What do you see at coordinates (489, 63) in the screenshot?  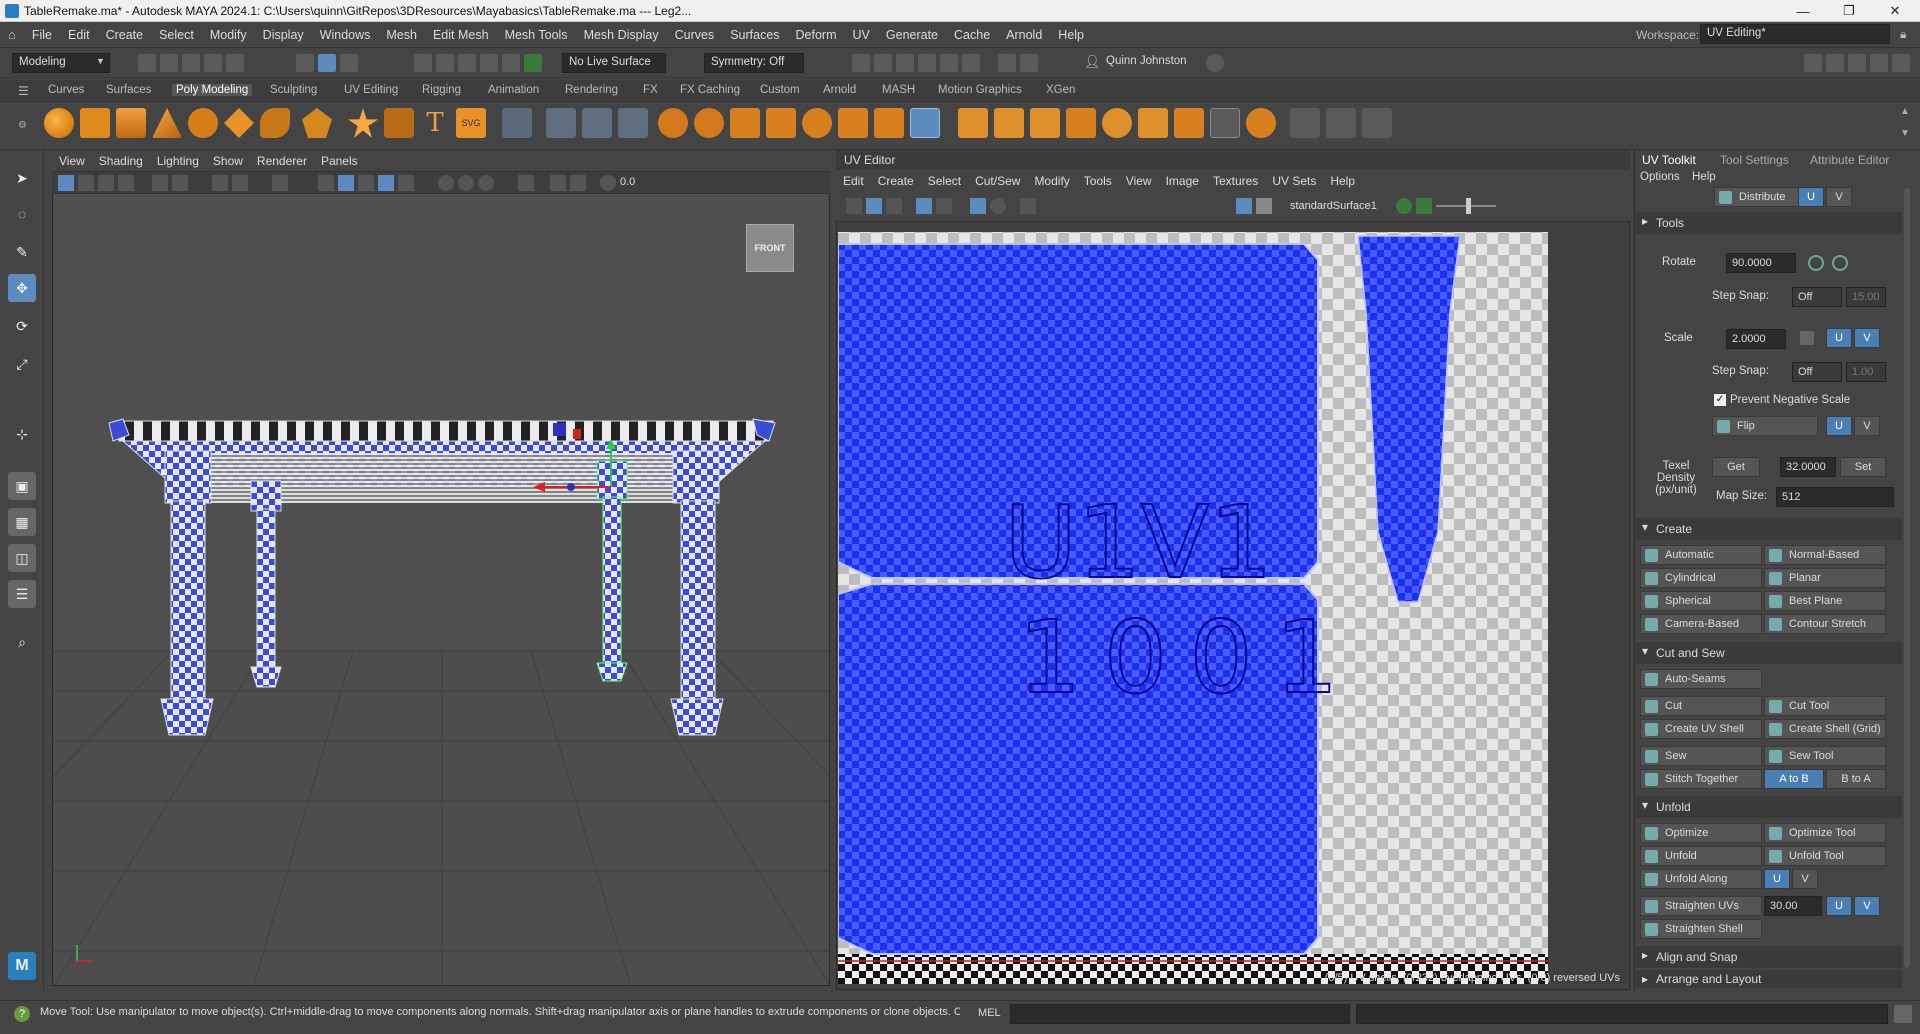 I see `snap-view-icon` at bounding box center [489, 63].